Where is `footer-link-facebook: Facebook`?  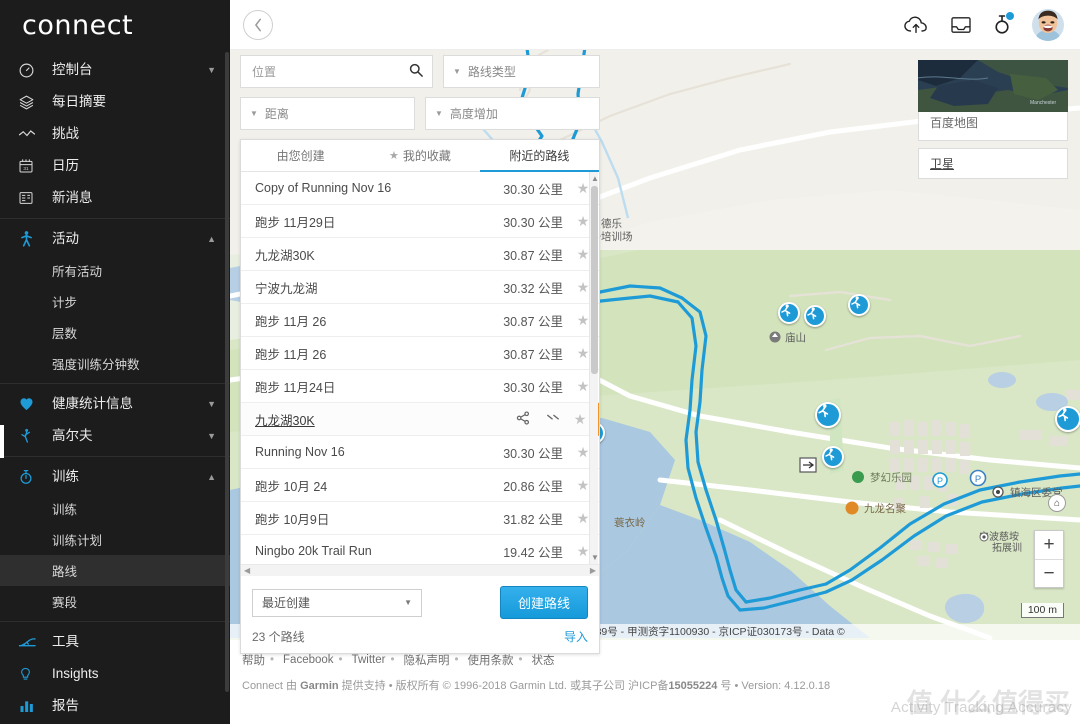 footer-link-facebook: Facebook is located at coordinates (308, 660).